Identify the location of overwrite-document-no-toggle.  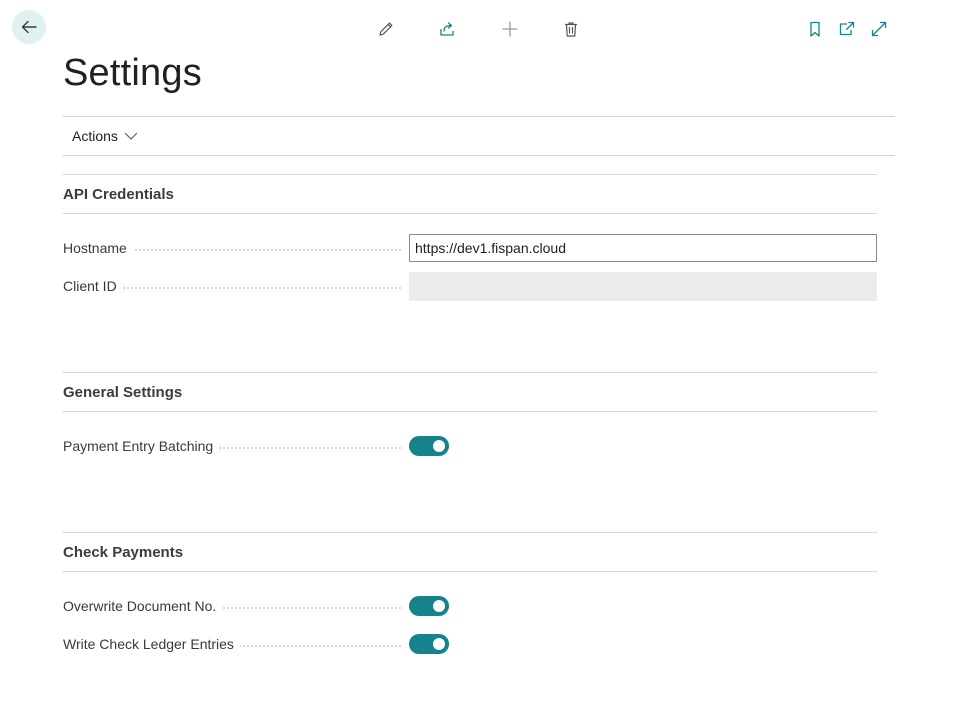
(429, 606).